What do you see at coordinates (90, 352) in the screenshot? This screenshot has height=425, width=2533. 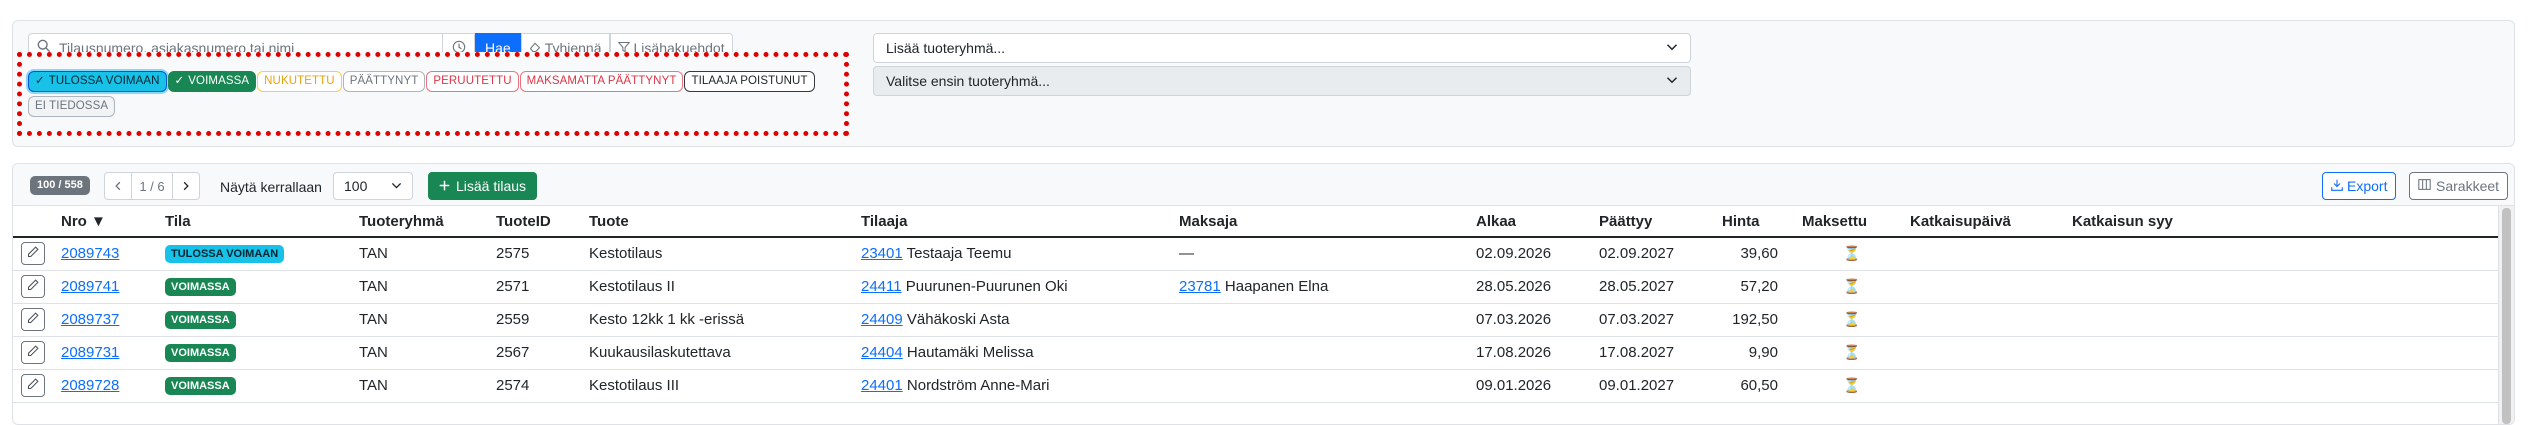 I see `order-number-link: 2089731` at bounding box center [90, 352].